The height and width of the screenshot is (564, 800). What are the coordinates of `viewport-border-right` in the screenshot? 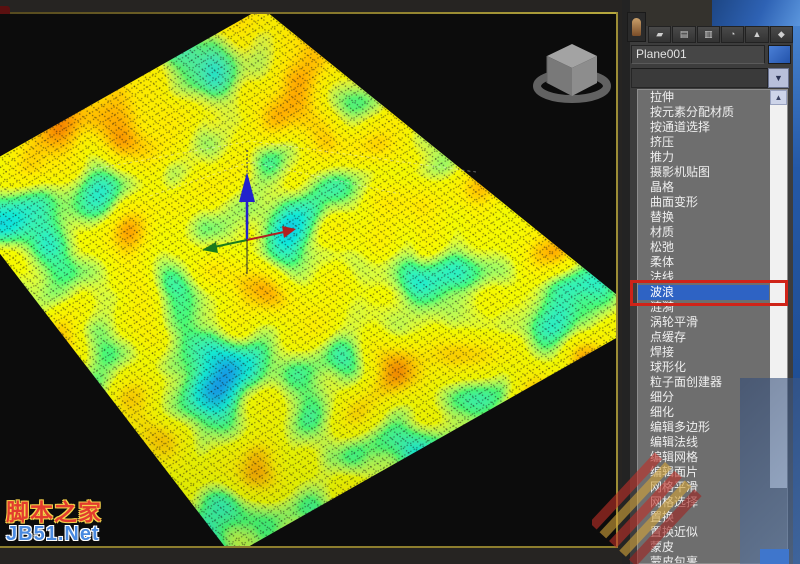 It's located at (617, 280).